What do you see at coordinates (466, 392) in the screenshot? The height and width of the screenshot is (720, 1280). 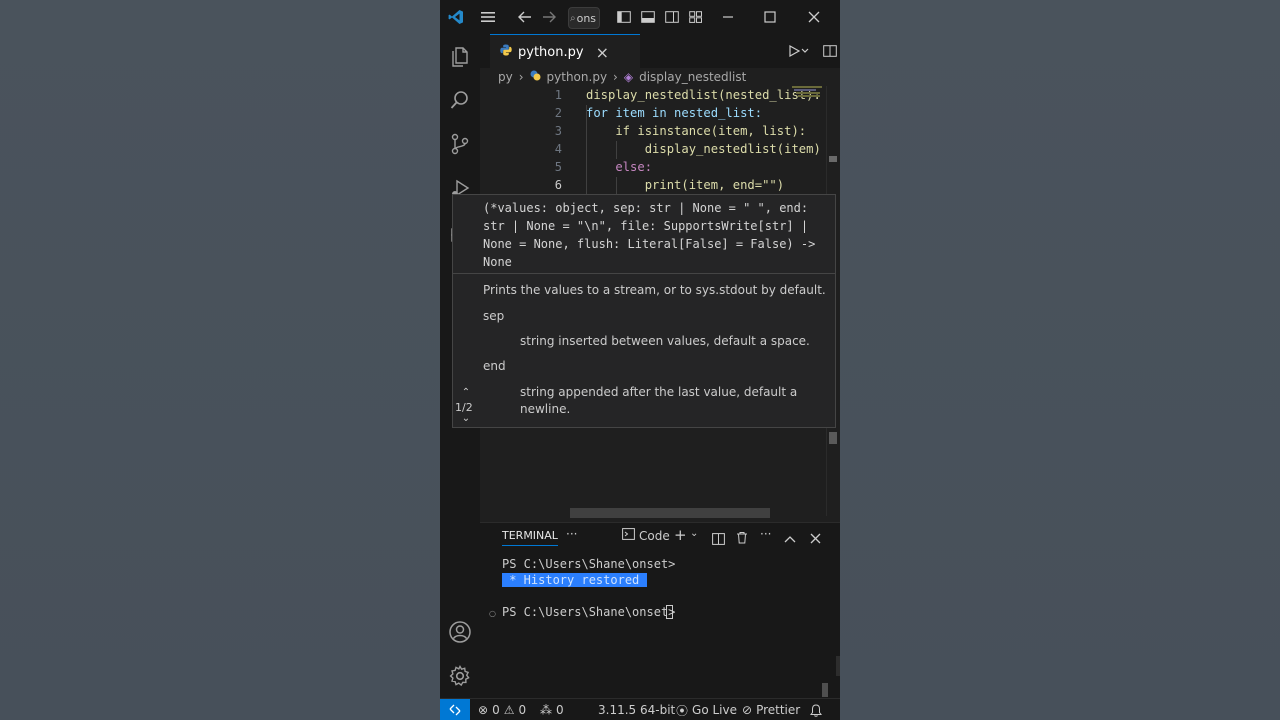 I see `chevron-up-icon: ⌃` at bounding box center [466, 392].